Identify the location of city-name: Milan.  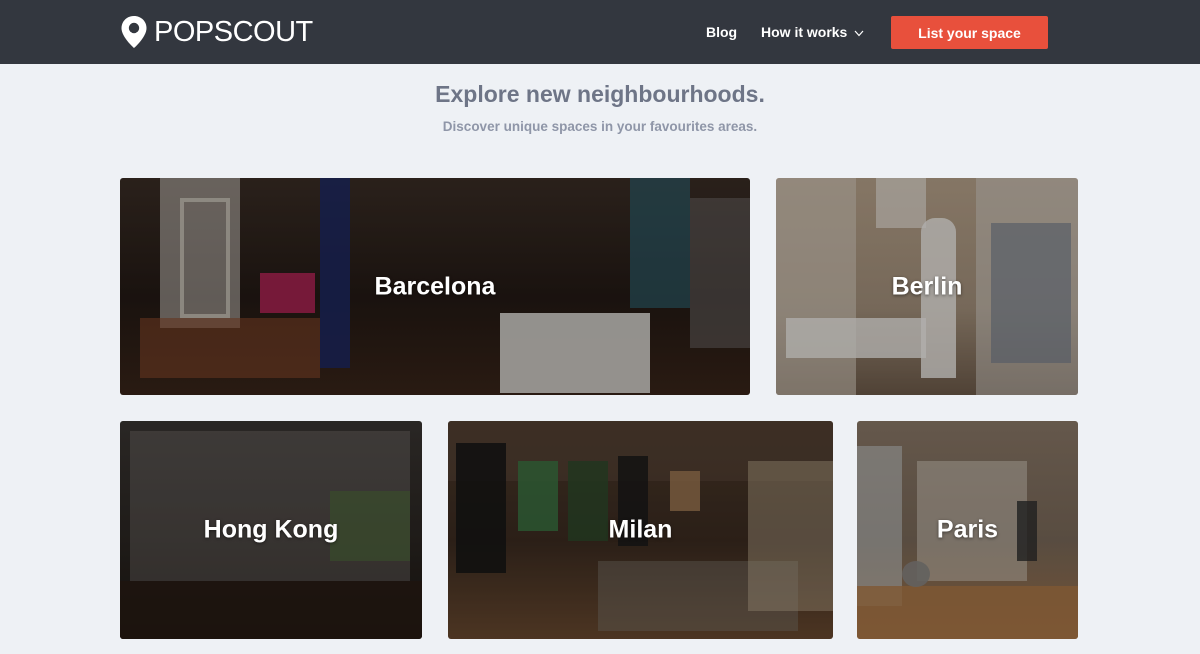
(640, 529).